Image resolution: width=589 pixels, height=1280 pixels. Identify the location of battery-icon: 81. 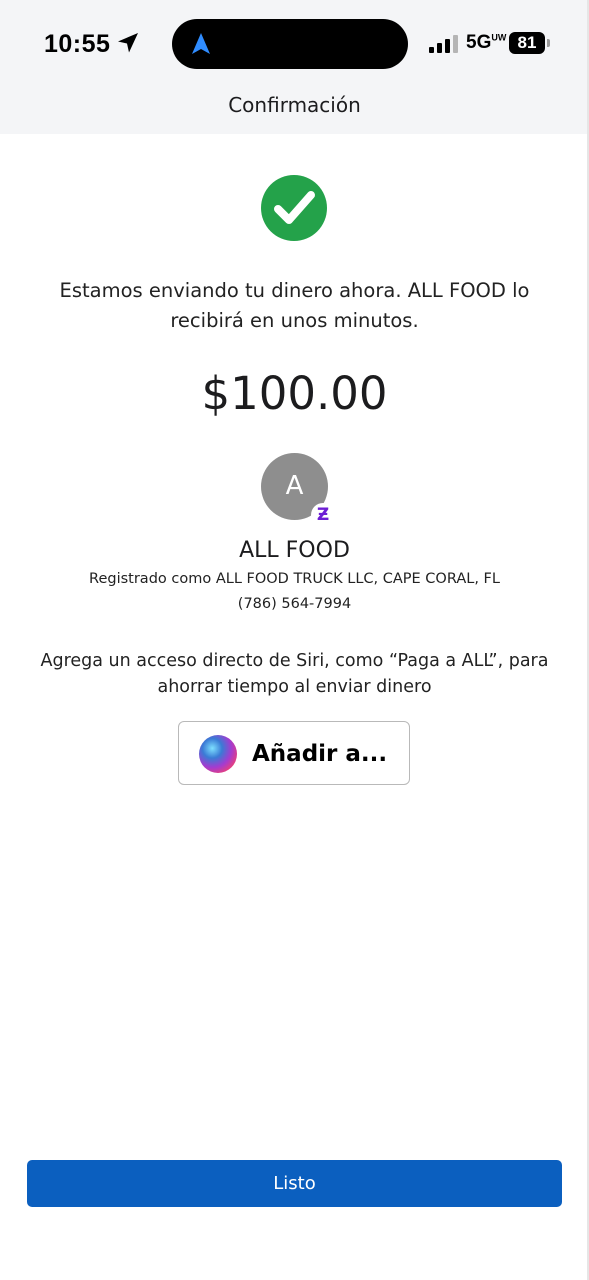
(527, 43).